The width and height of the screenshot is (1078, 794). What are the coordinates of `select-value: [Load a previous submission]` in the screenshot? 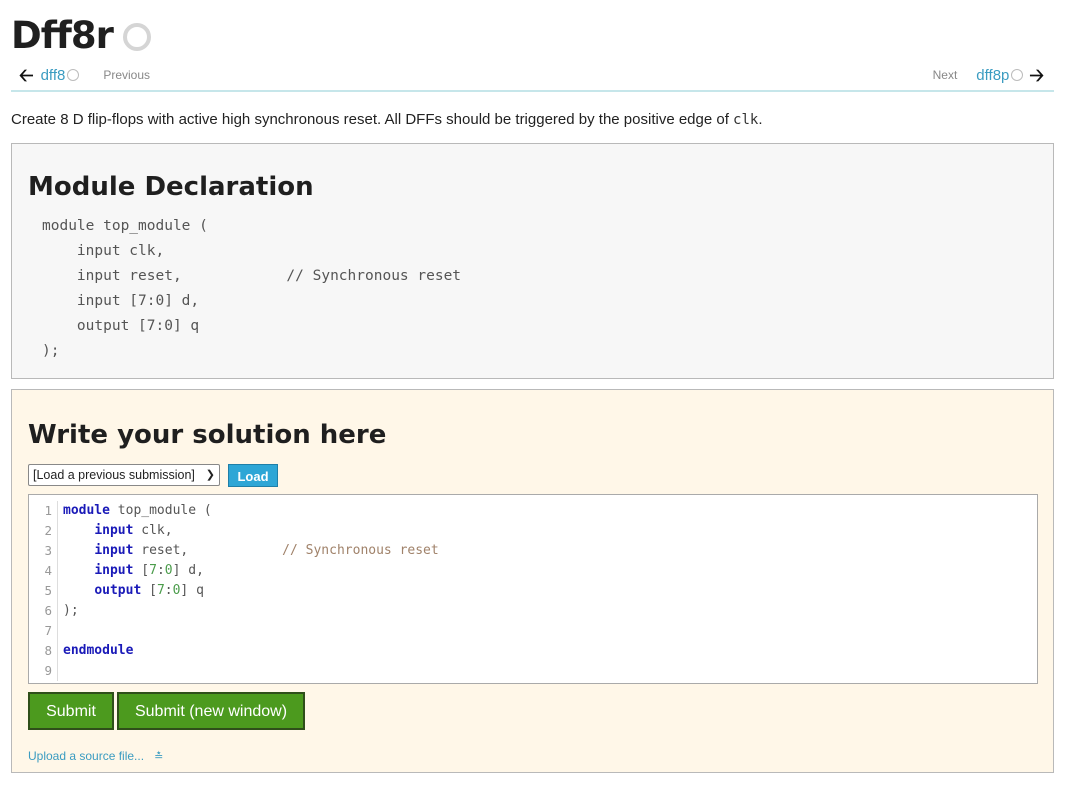 It's located at (114, 475).